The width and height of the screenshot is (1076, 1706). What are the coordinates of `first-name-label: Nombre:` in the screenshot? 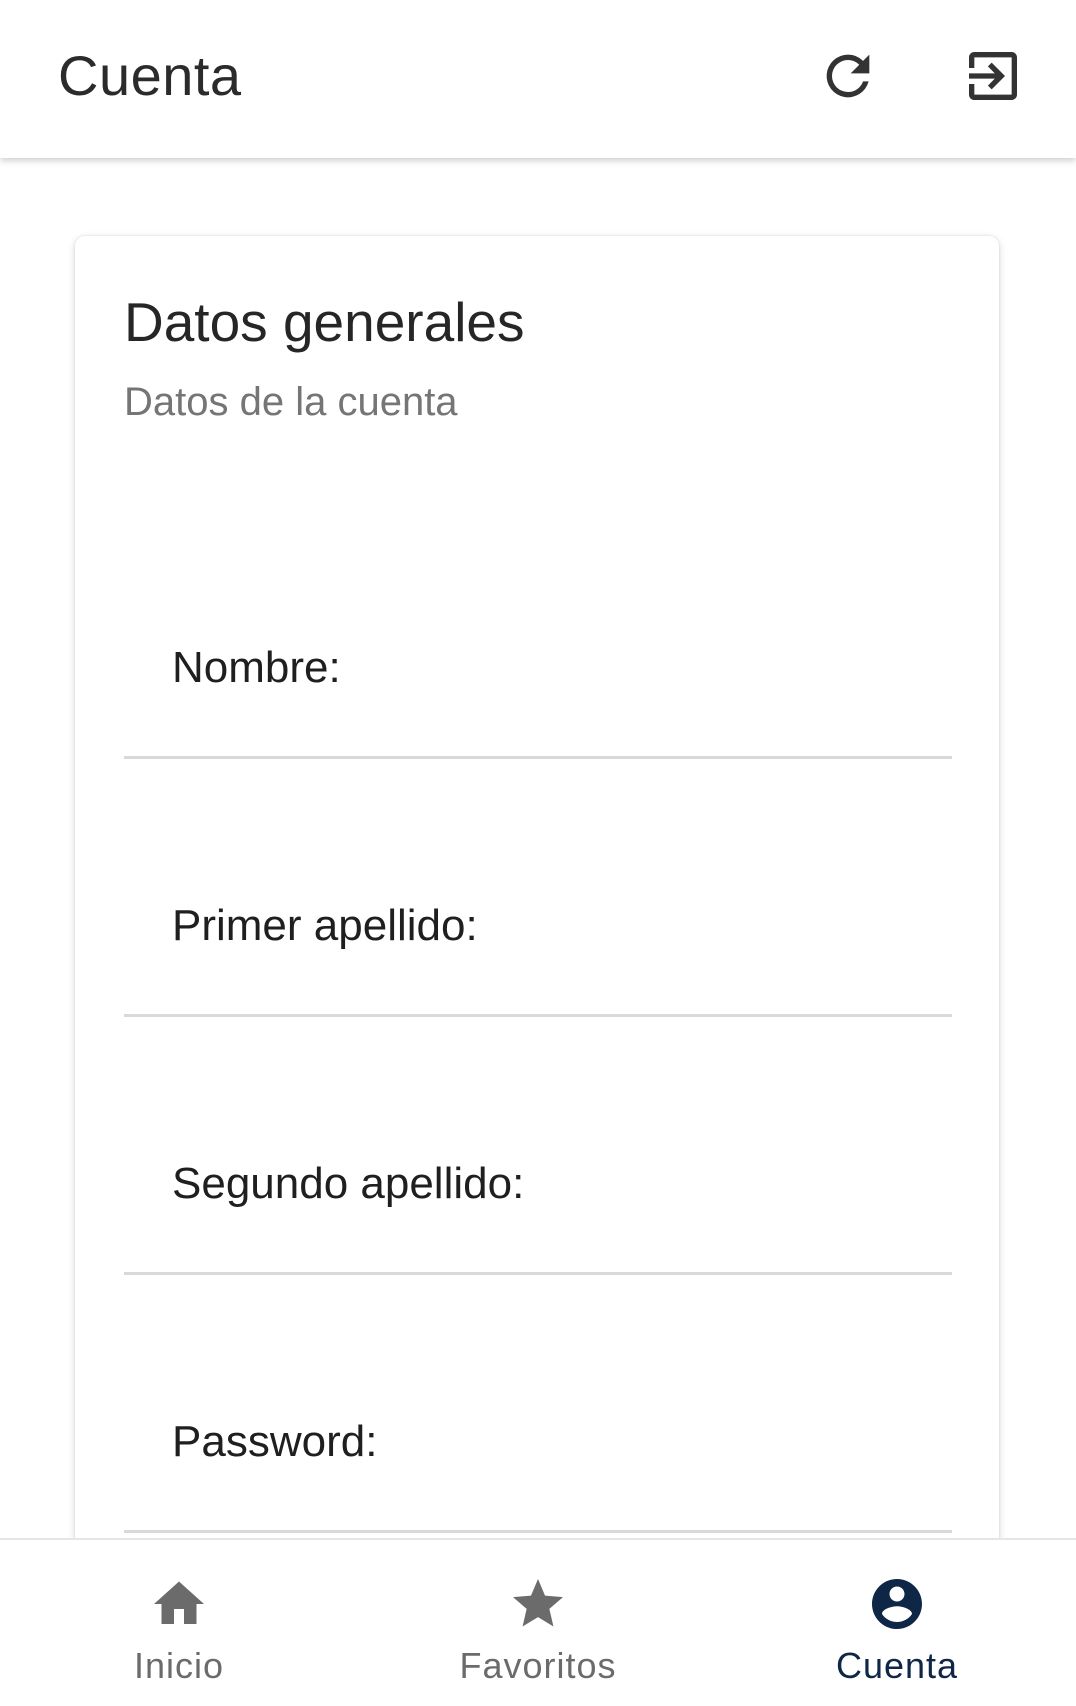 It's located at (256, 667).